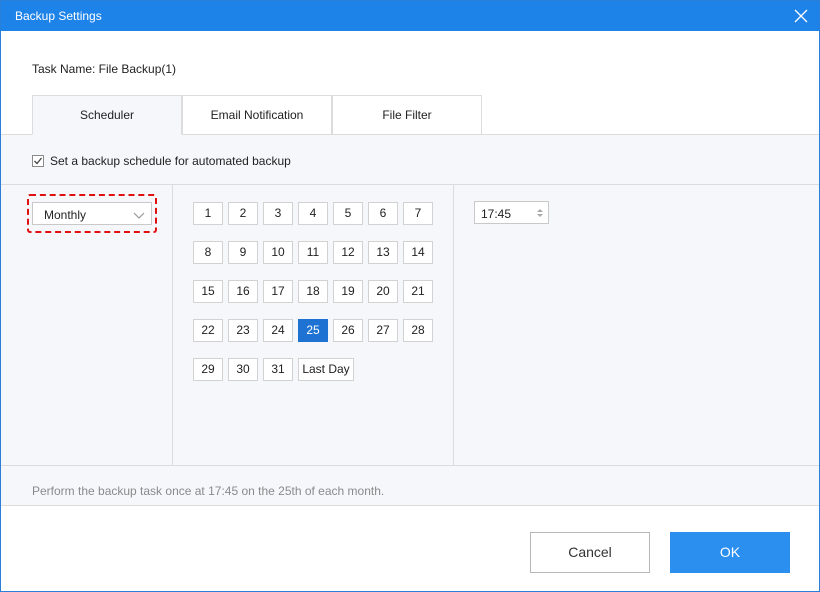 This screenshot has height=592, width=820. What do you see at coordinates (801, 16) in the screenshot?
I see `close-icon` at bounding box center [801, 16].